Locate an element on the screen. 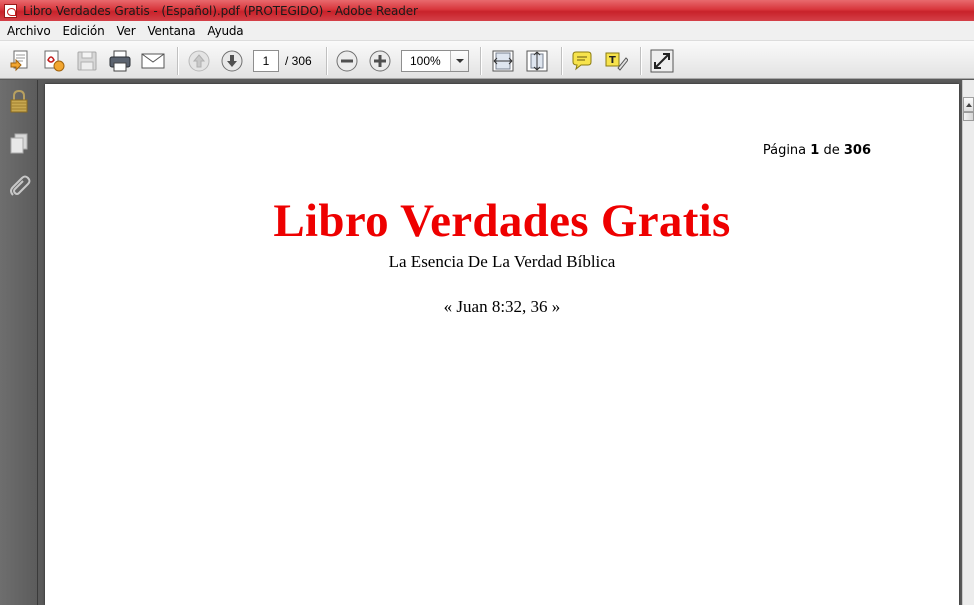 Image resolution: width=974 pixels, height=605 pixels. scroll-up-button is located at coordinates (968, 104).